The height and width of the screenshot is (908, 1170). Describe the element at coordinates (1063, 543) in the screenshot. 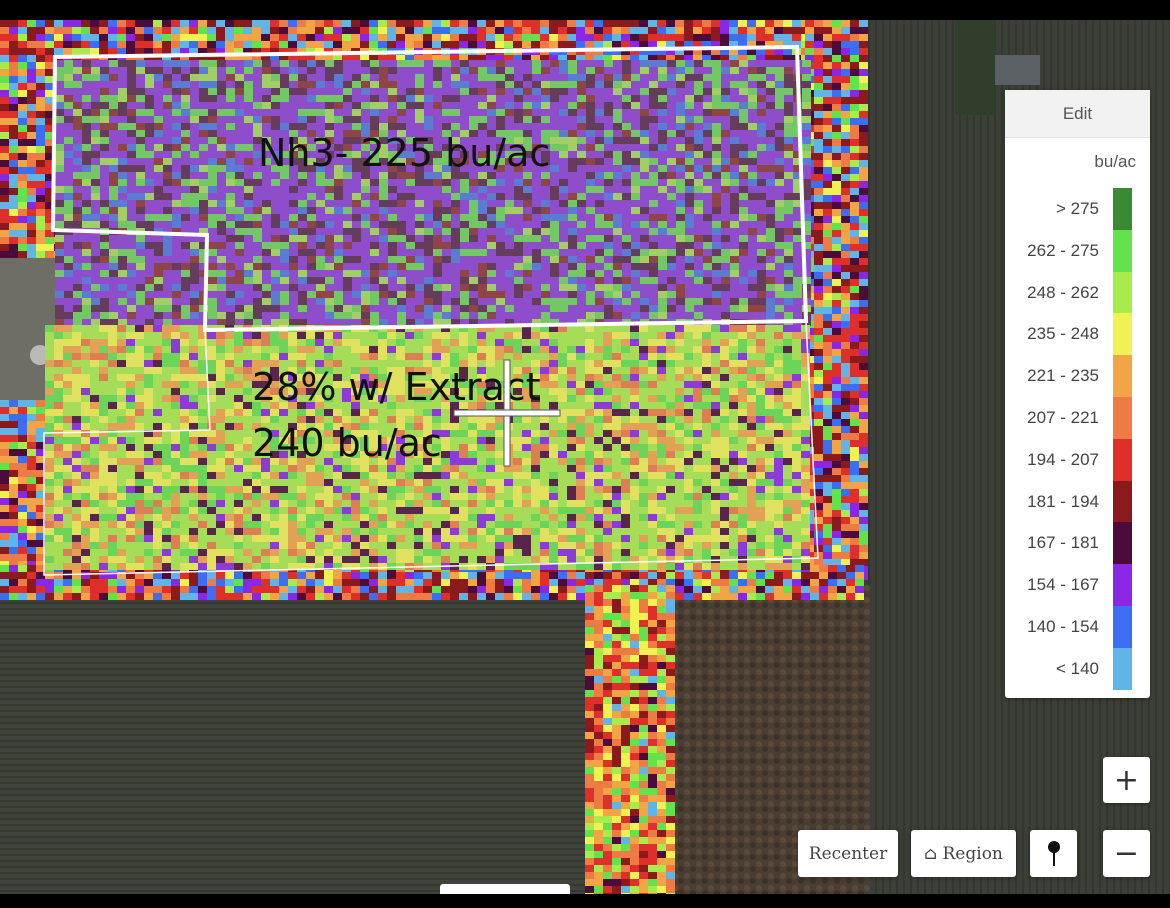

I see `legend-item-label: 167 - 181` at that location.